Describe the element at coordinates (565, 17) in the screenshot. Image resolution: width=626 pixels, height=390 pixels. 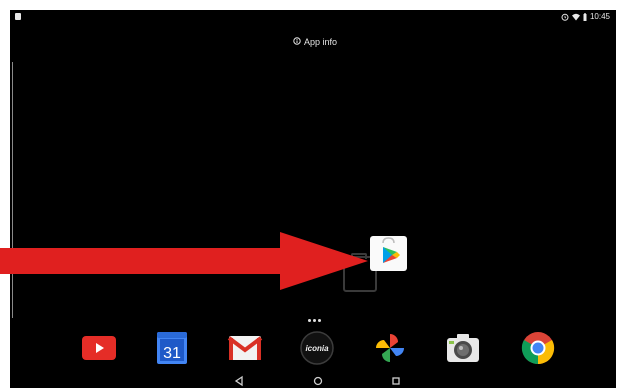
I see `alarm-icon` at that location.